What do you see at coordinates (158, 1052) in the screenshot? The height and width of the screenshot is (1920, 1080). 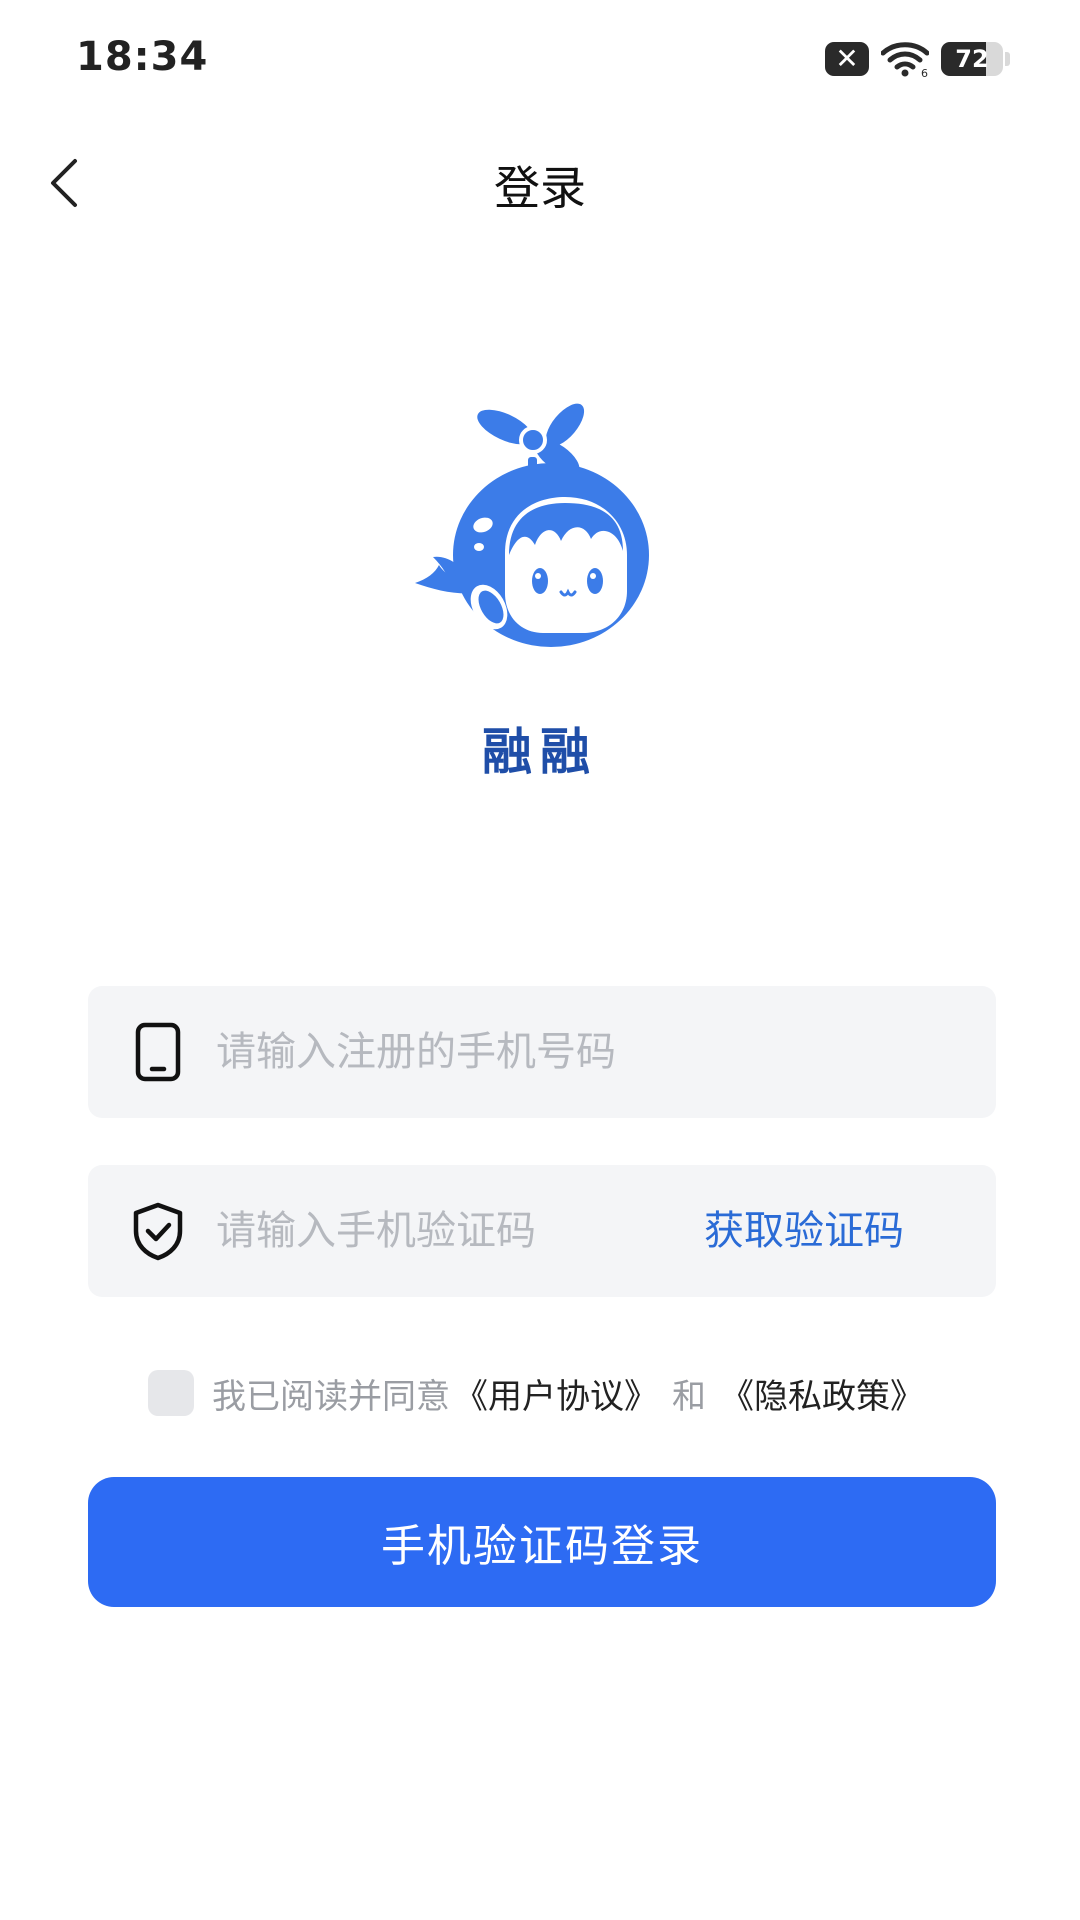 I see `phone-icon` at bounding box center [158, 1052].